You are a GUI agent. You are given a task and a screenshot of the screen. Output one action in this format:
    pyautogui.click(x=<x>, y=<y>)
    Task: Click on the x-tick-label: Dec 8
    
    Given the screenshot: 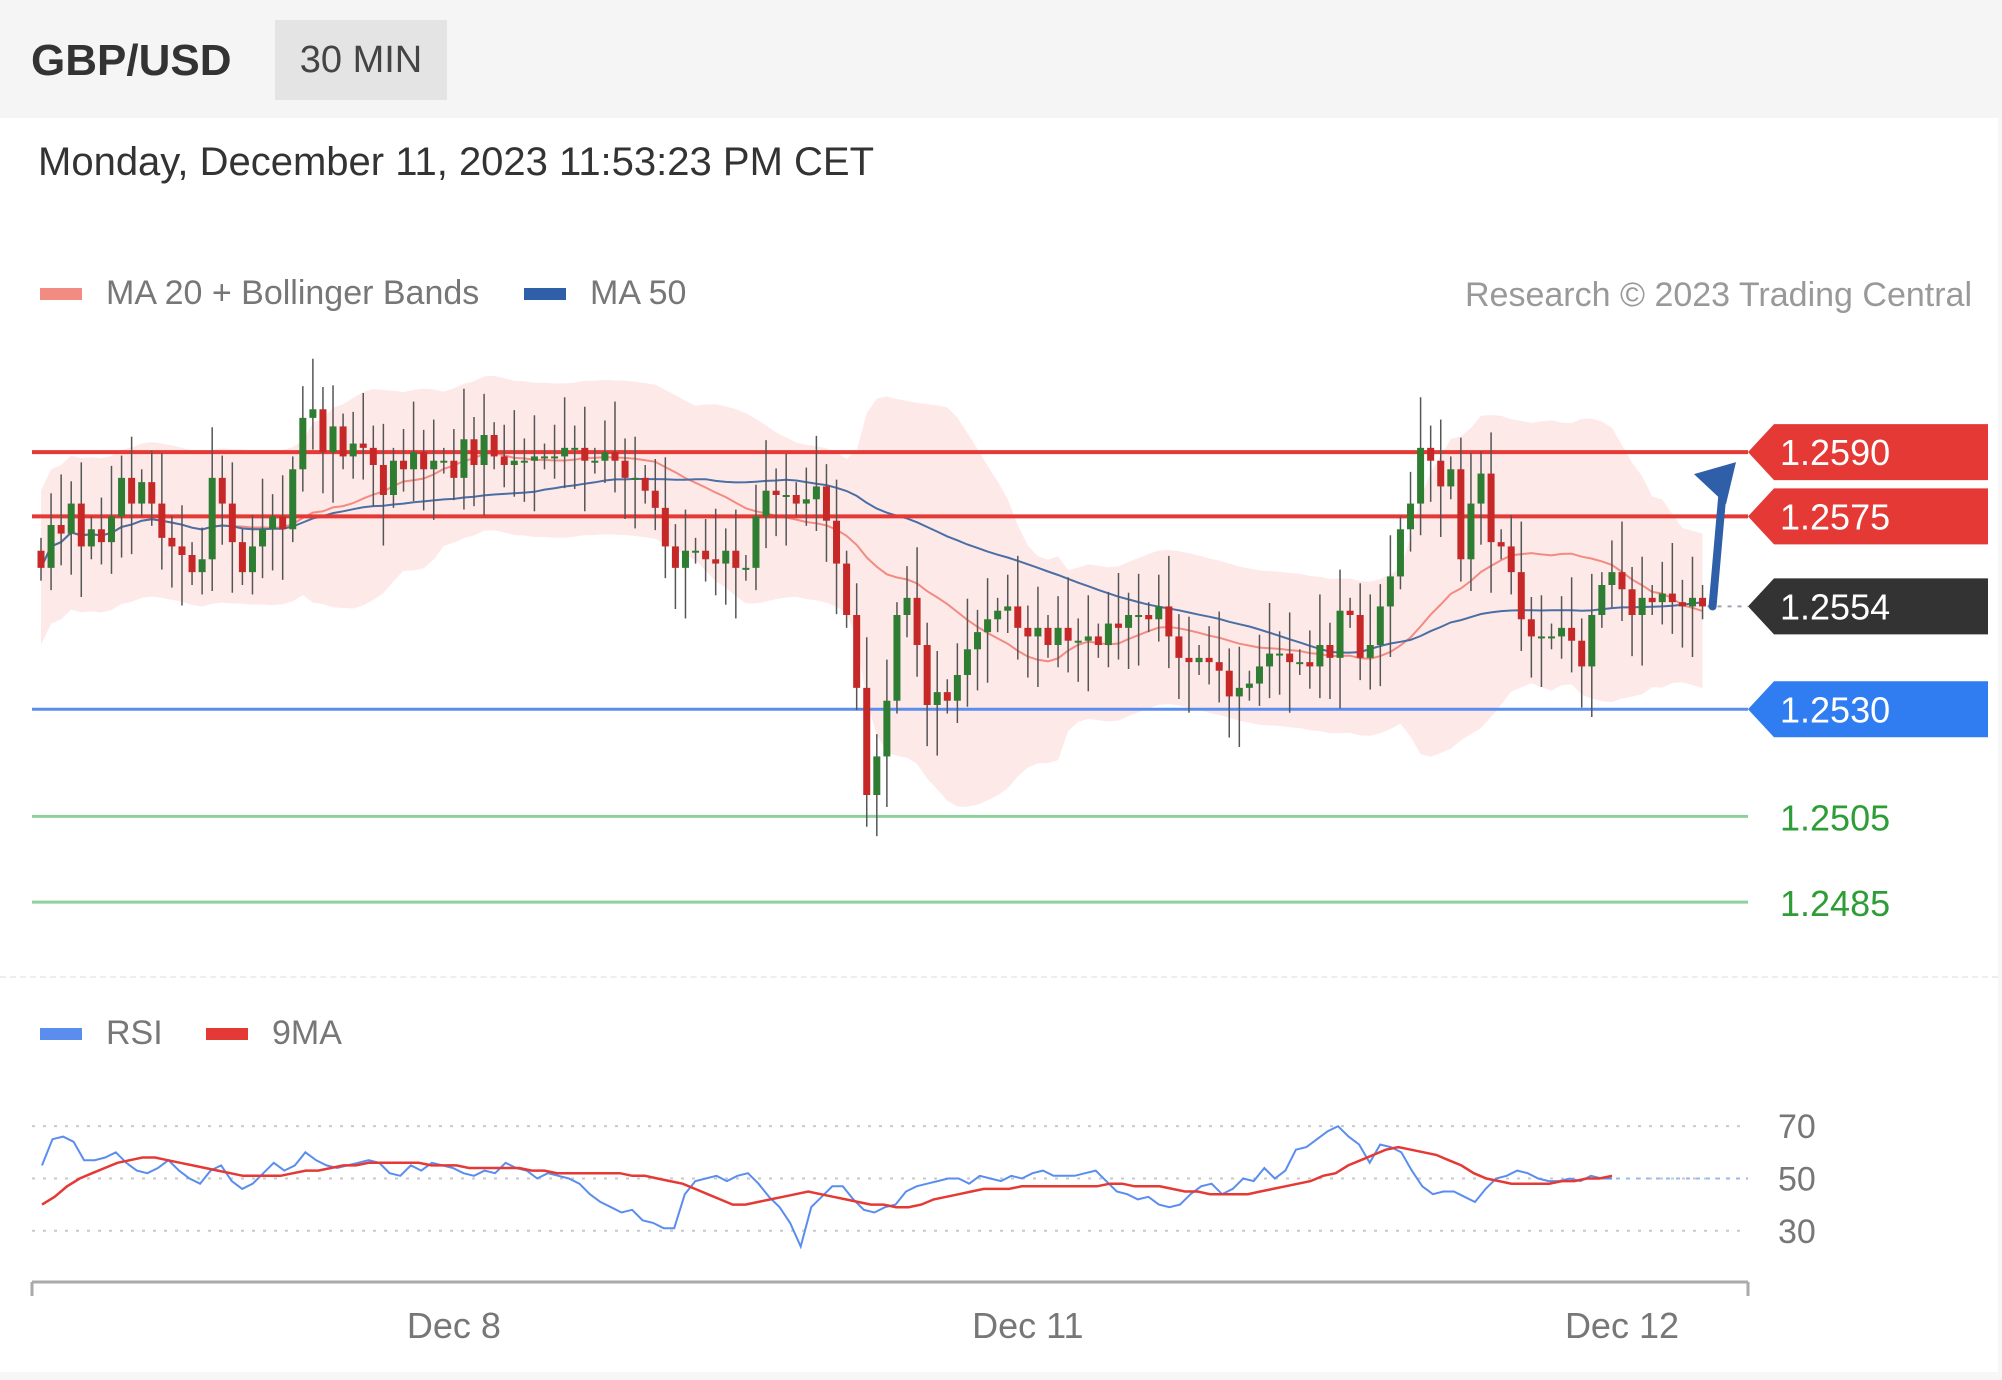 What is the action you would take?
    pyautogui.click(x=454, y=1325)
    